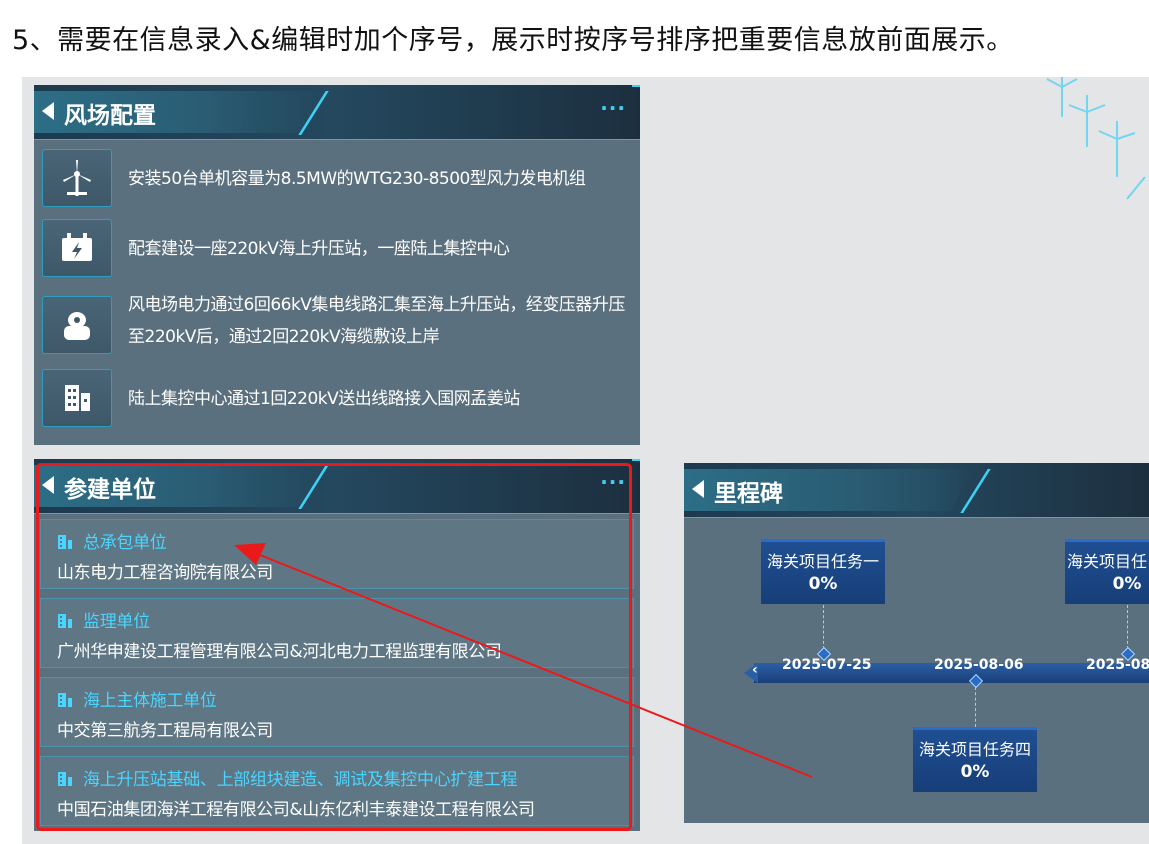 The width and height of the screenshot is (1149, 844). I want to click on wind-farm-item-text: 配套建设一座220kV海上升压站，一座陆上集控中心, so click(319, 249).